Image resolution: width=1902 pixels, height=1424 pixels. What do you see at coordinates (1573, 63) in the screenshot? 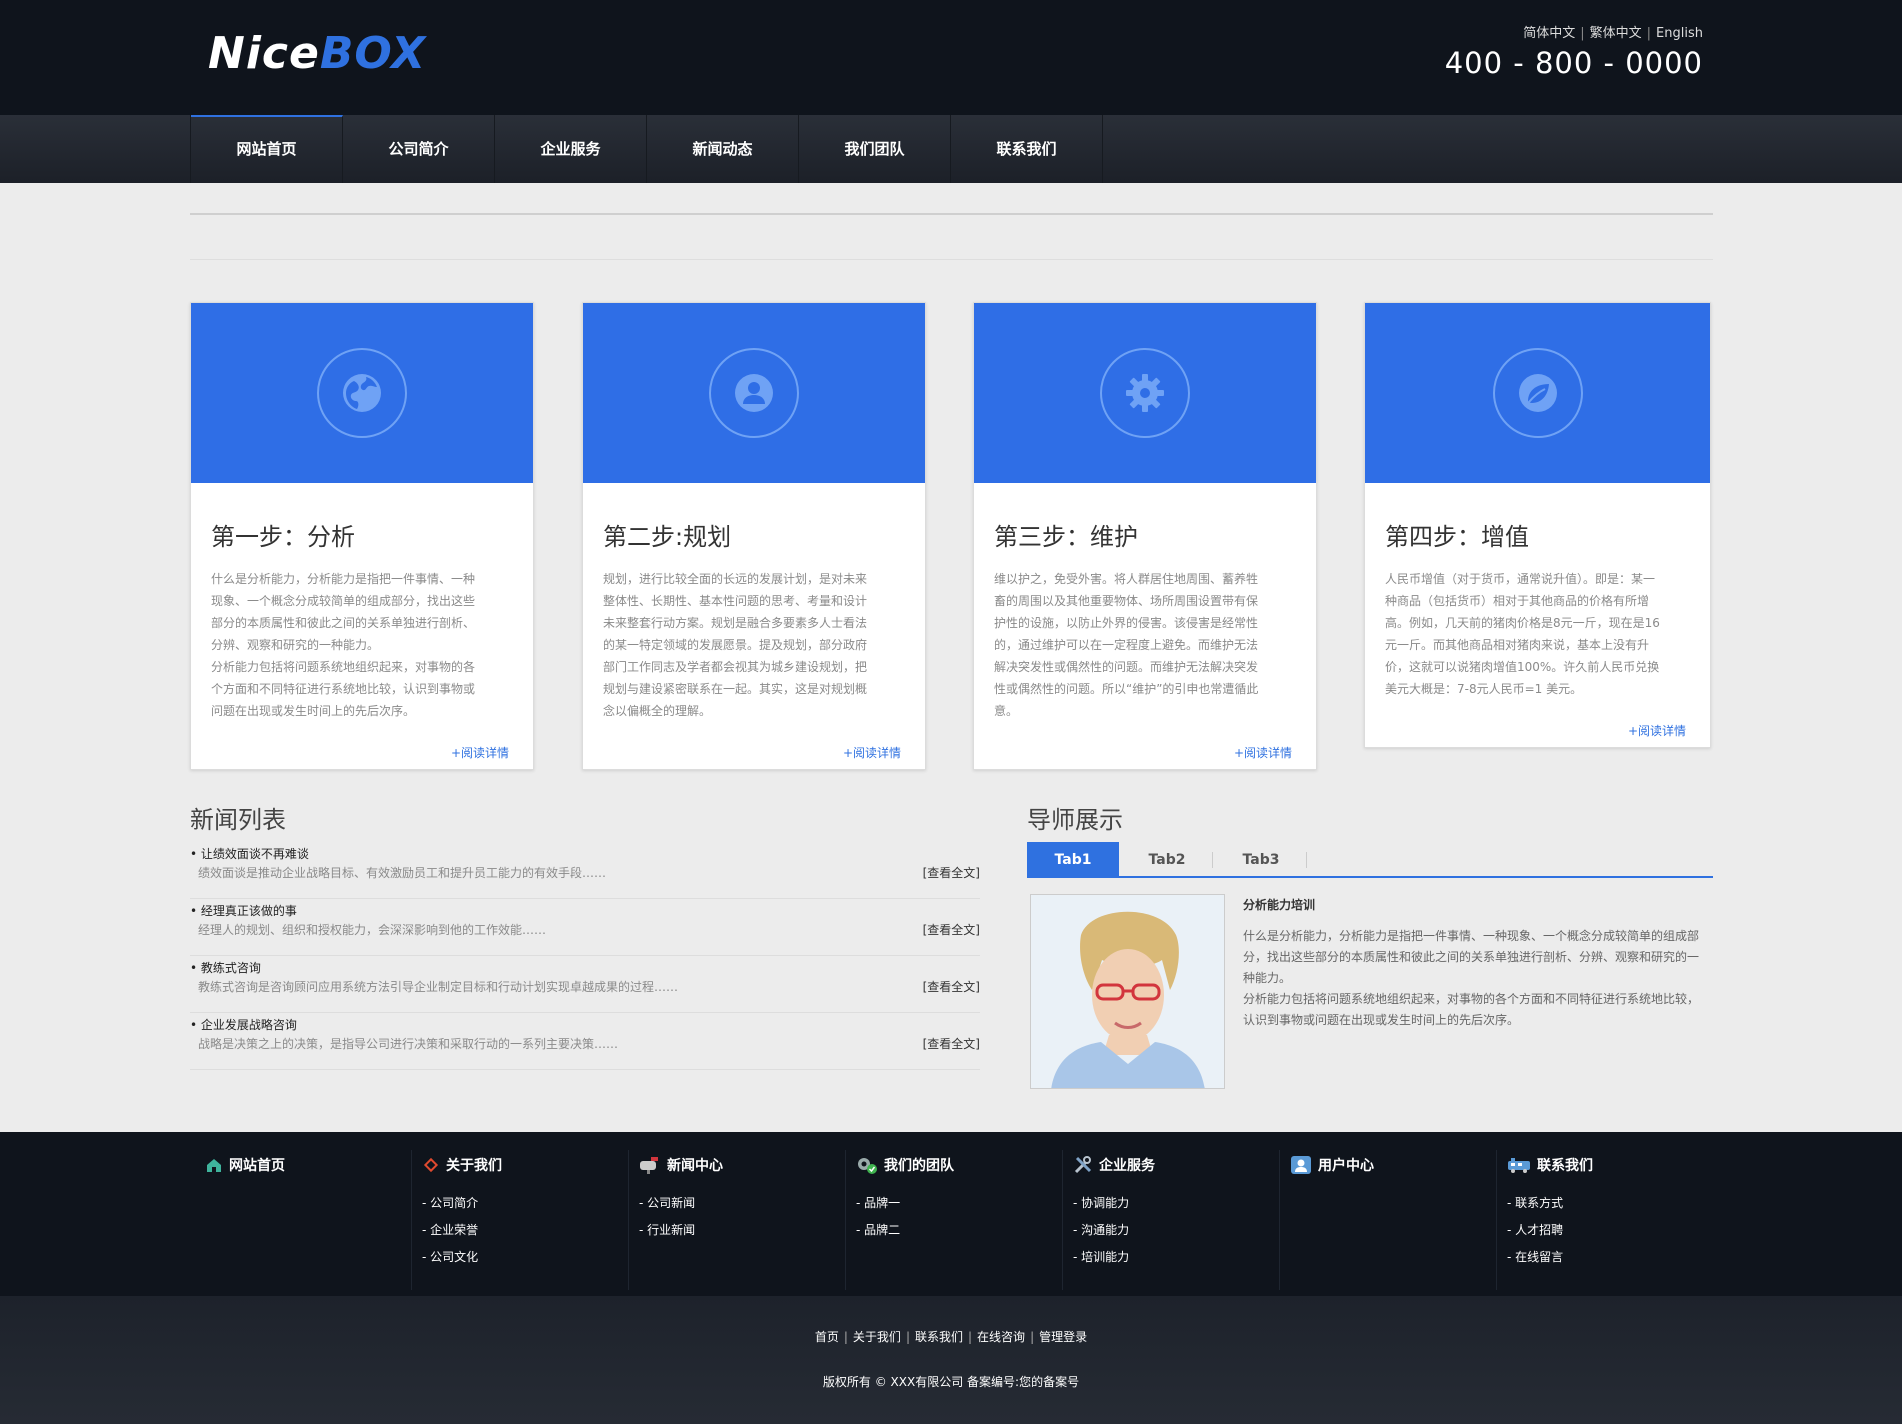
I see `phone-number: 400 - 800 - 0000` at bounding box center [1573, 63].